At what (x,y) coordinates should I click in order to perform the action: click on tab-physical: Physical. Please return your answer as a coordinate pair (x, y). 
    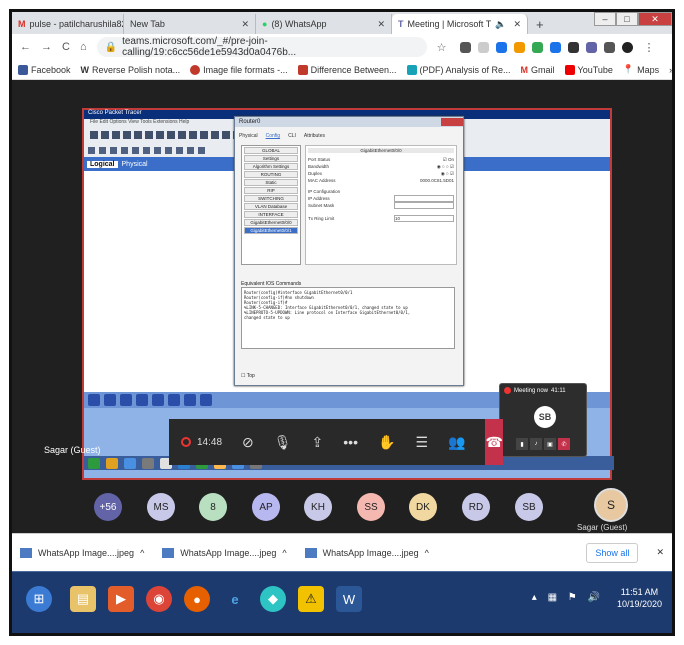
    Looking at the image, I should click on (248, 136).